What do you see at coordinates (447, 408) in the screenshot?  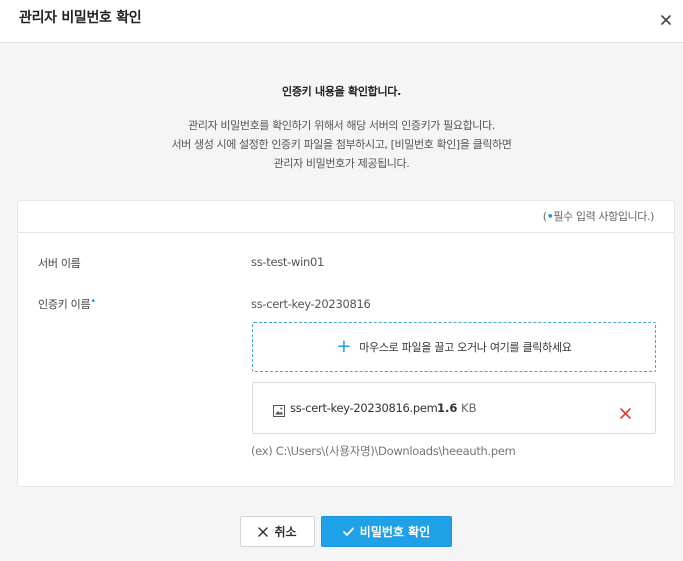 I see `file-size-value: 1.6` at bounding box center [447, 408].